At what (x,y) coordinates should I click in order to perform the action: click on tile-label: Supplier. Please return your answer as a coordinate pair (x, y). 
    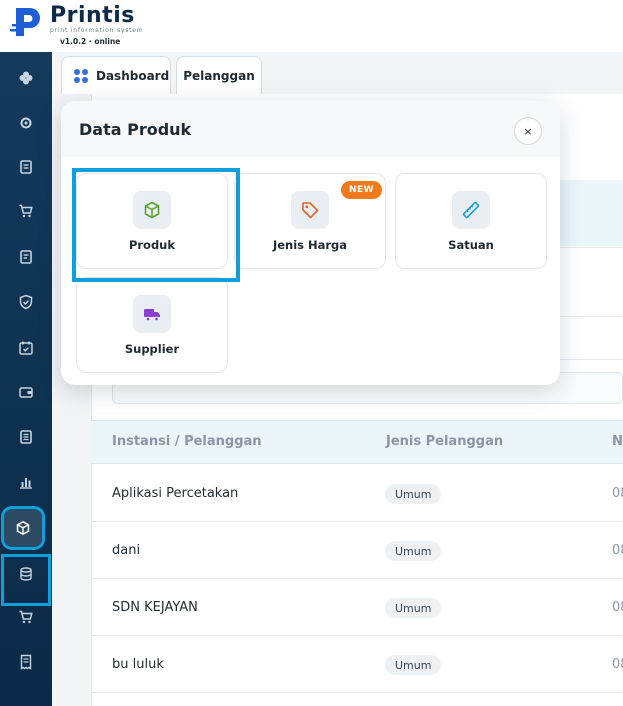
    Looking at the image, I should click on (152, 349).